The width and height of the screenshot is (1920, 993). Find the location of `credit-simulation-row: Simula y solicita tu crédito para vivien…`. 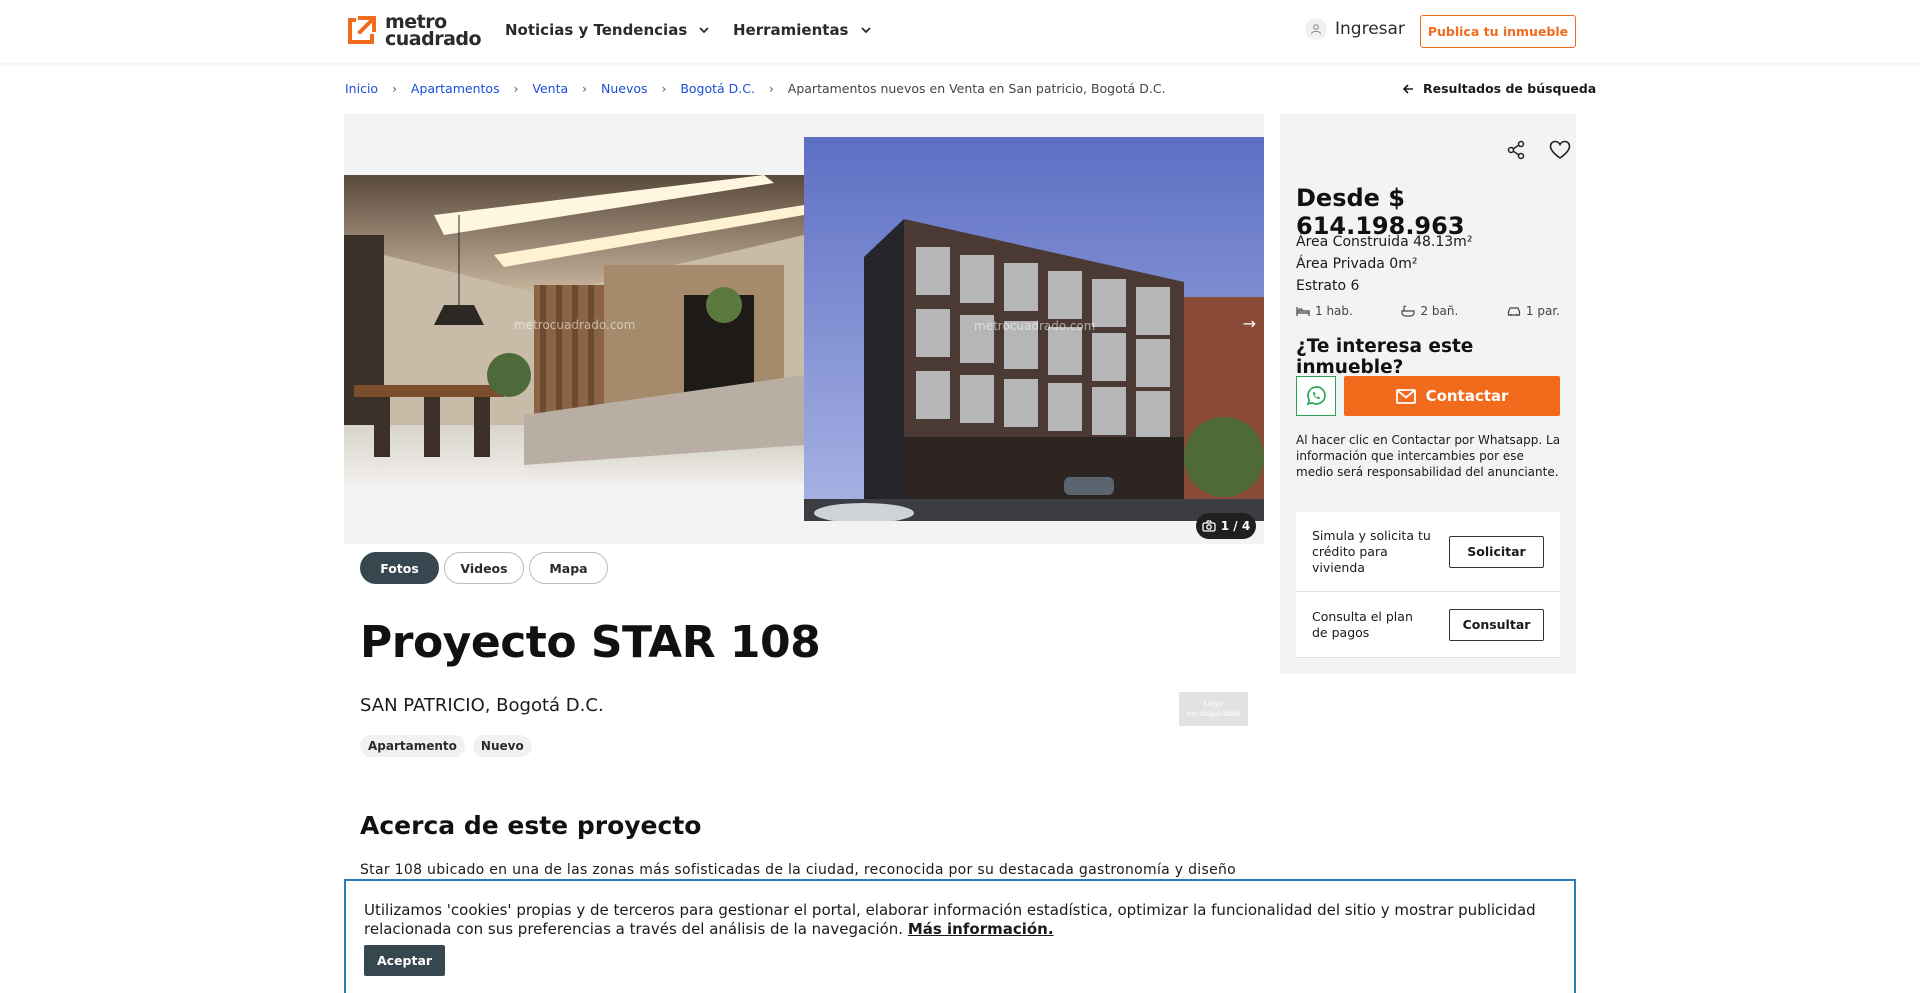

credit-simulation-row: Simula y solicita tu crédito para vivien… is located at coordinates (1428, 552).